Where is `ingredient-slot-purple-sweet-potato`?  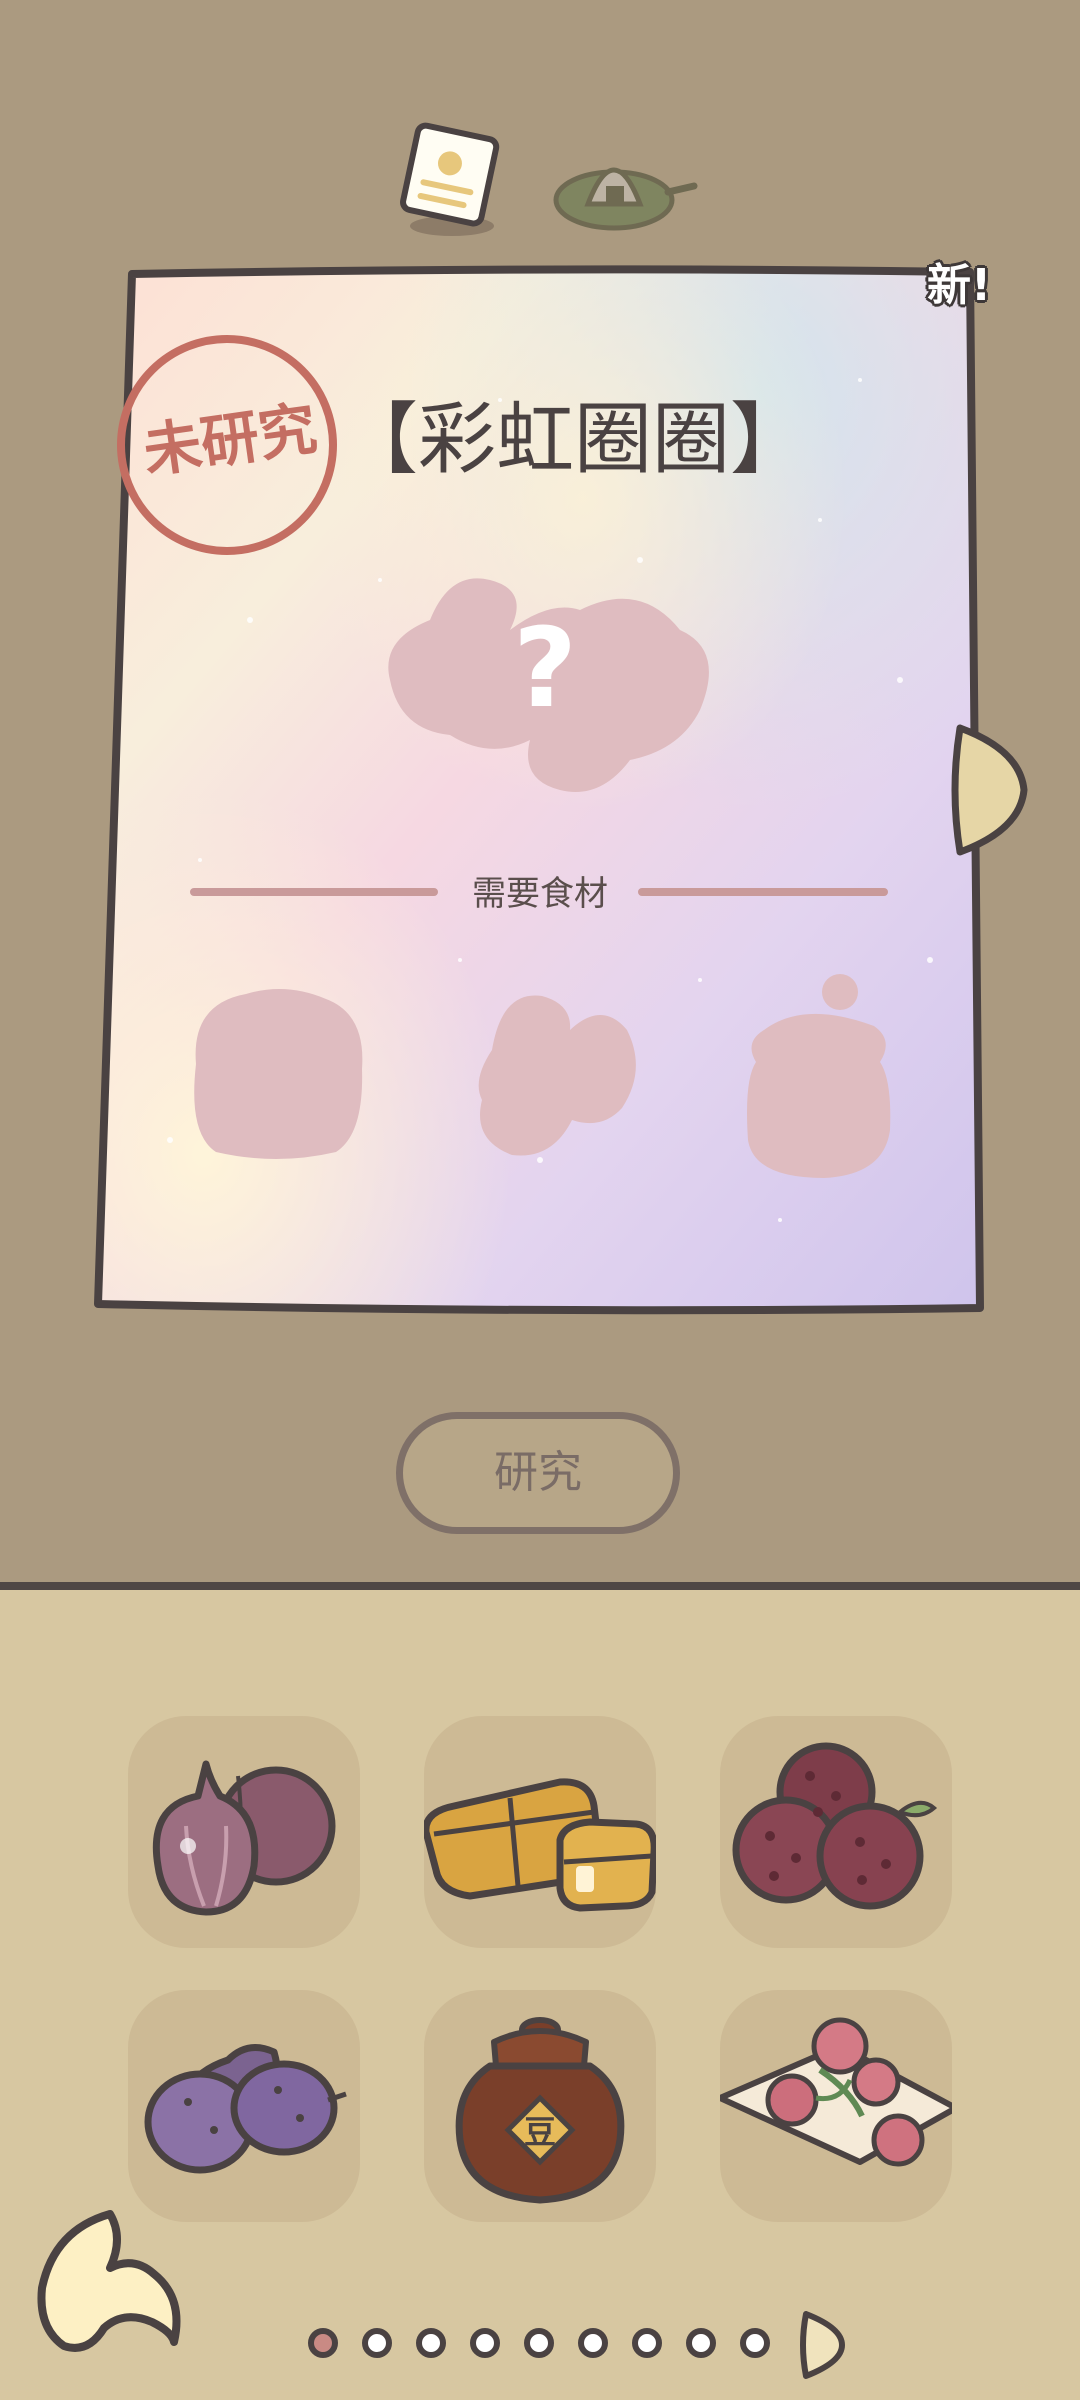 ingredient-slot-purple-sweet-potato is located at coordinates (244, 2106).